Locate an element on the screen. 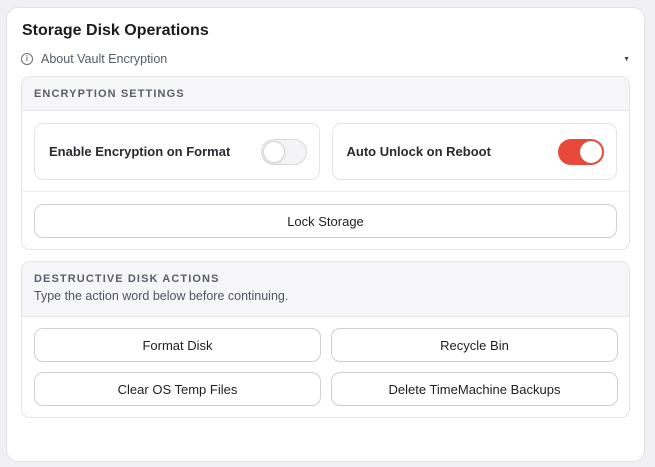  recycle-bin-button: Recycle Bin is located at coordinates (474, 345).